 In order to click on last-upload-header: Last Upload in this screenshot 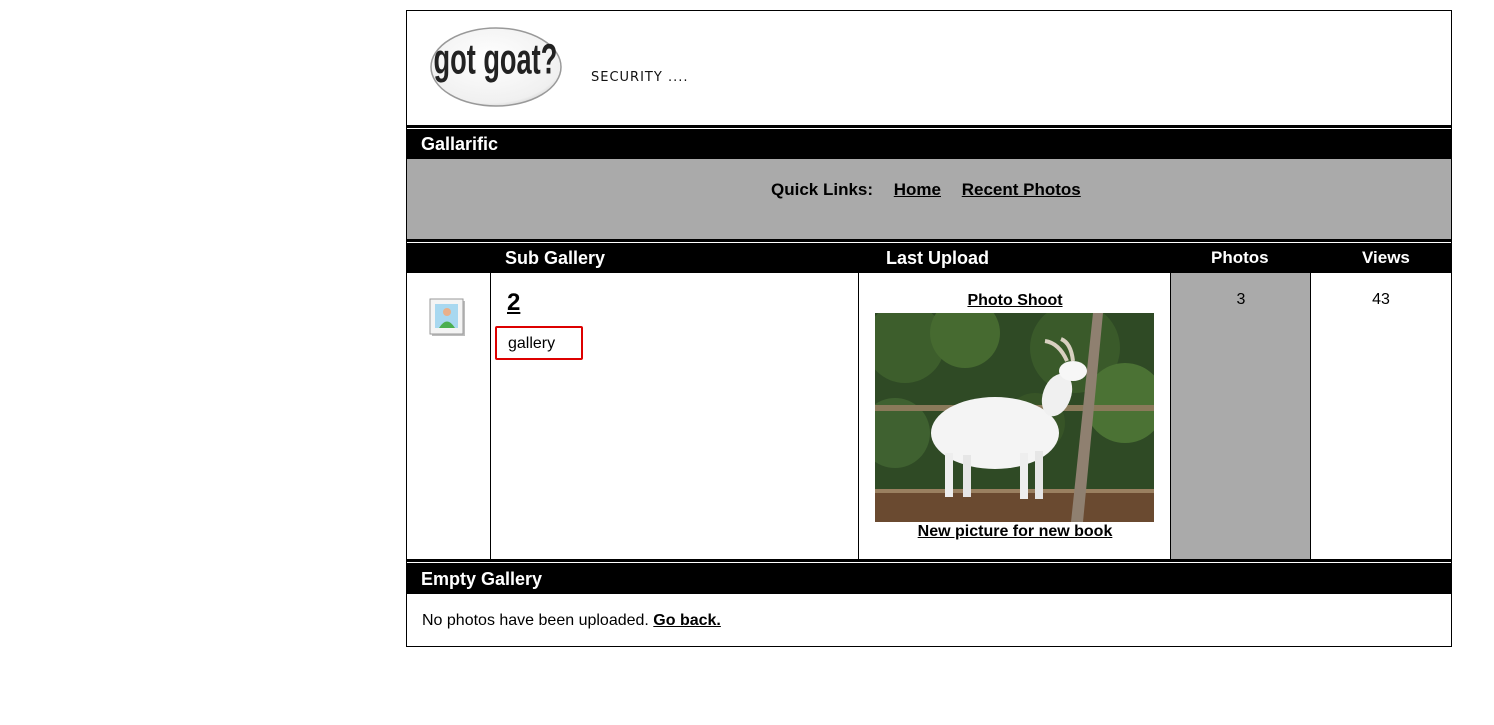, I will do `click(938, 258)`.